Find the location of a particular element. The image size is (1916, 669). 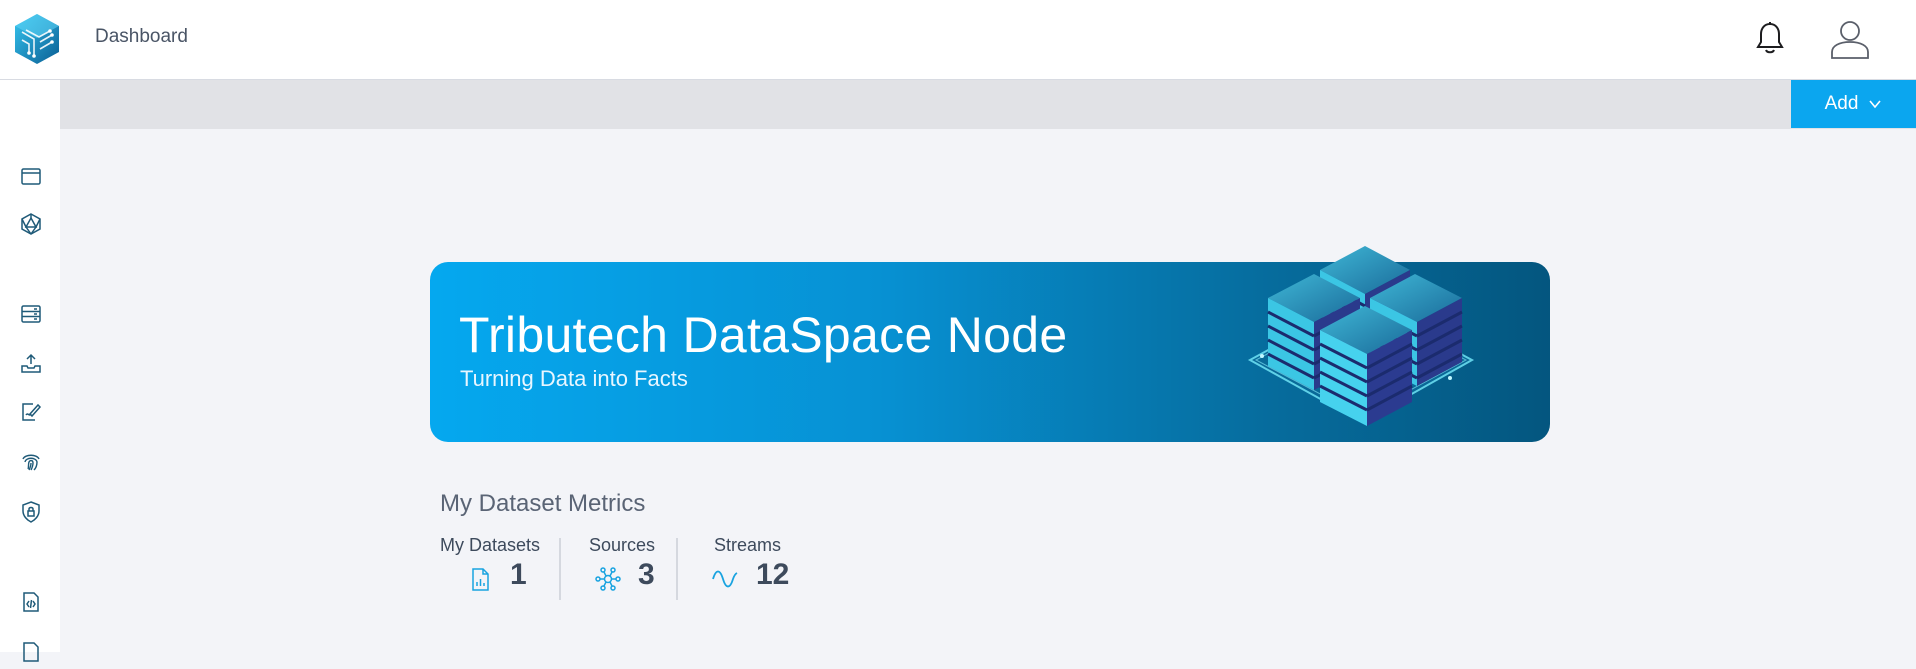

window-icon is located at coordinates (31, 176).